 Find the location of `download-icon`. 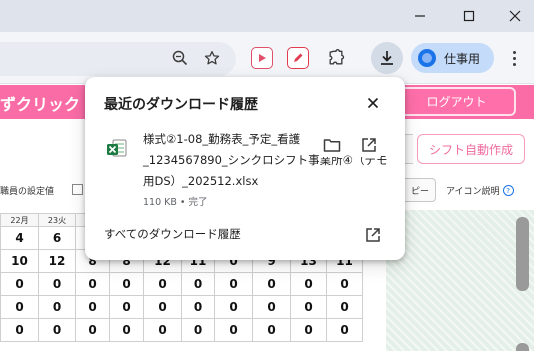

download-icon is located at coordinates (387, 58).